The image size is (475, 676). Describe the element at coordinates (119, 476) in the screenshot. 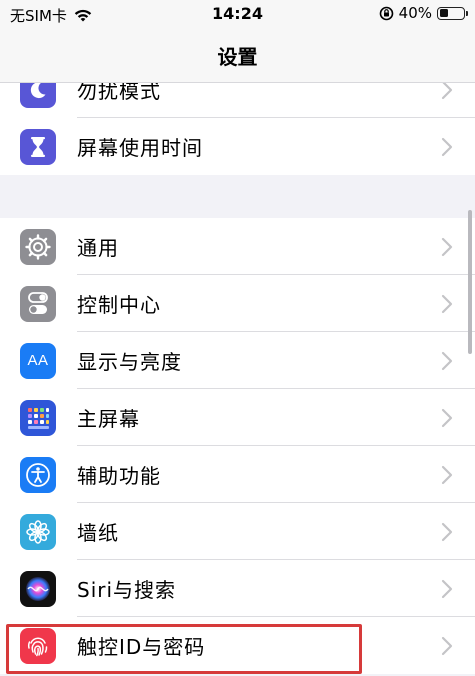

I see `settings-row-label: 辅助功能` at that location.